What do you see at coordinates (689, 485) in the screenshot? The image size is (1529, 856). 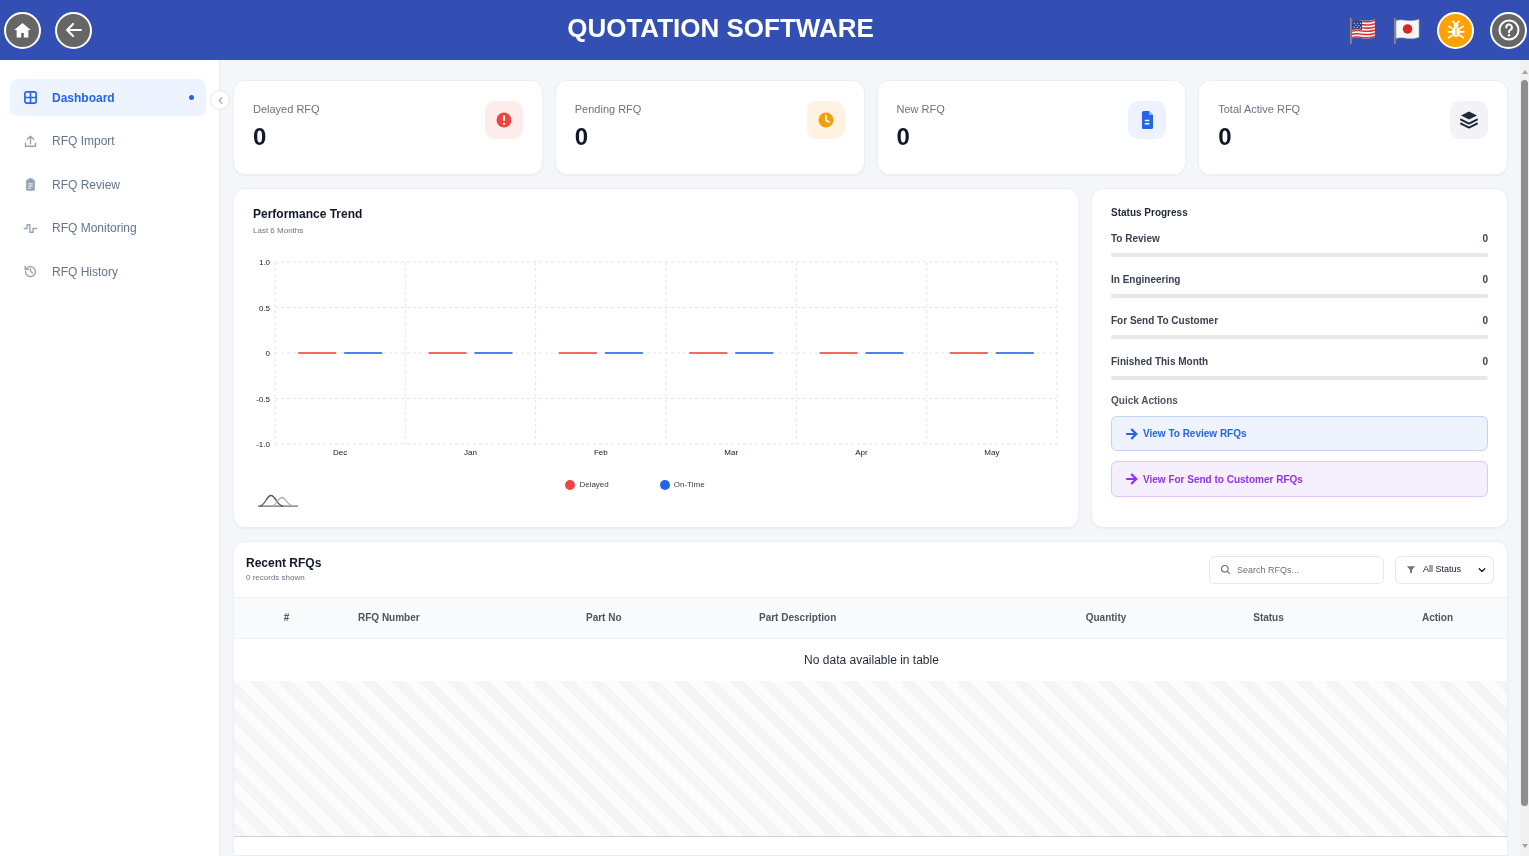 I see `legend-label: On-Time` at bounding box center [689, 485].